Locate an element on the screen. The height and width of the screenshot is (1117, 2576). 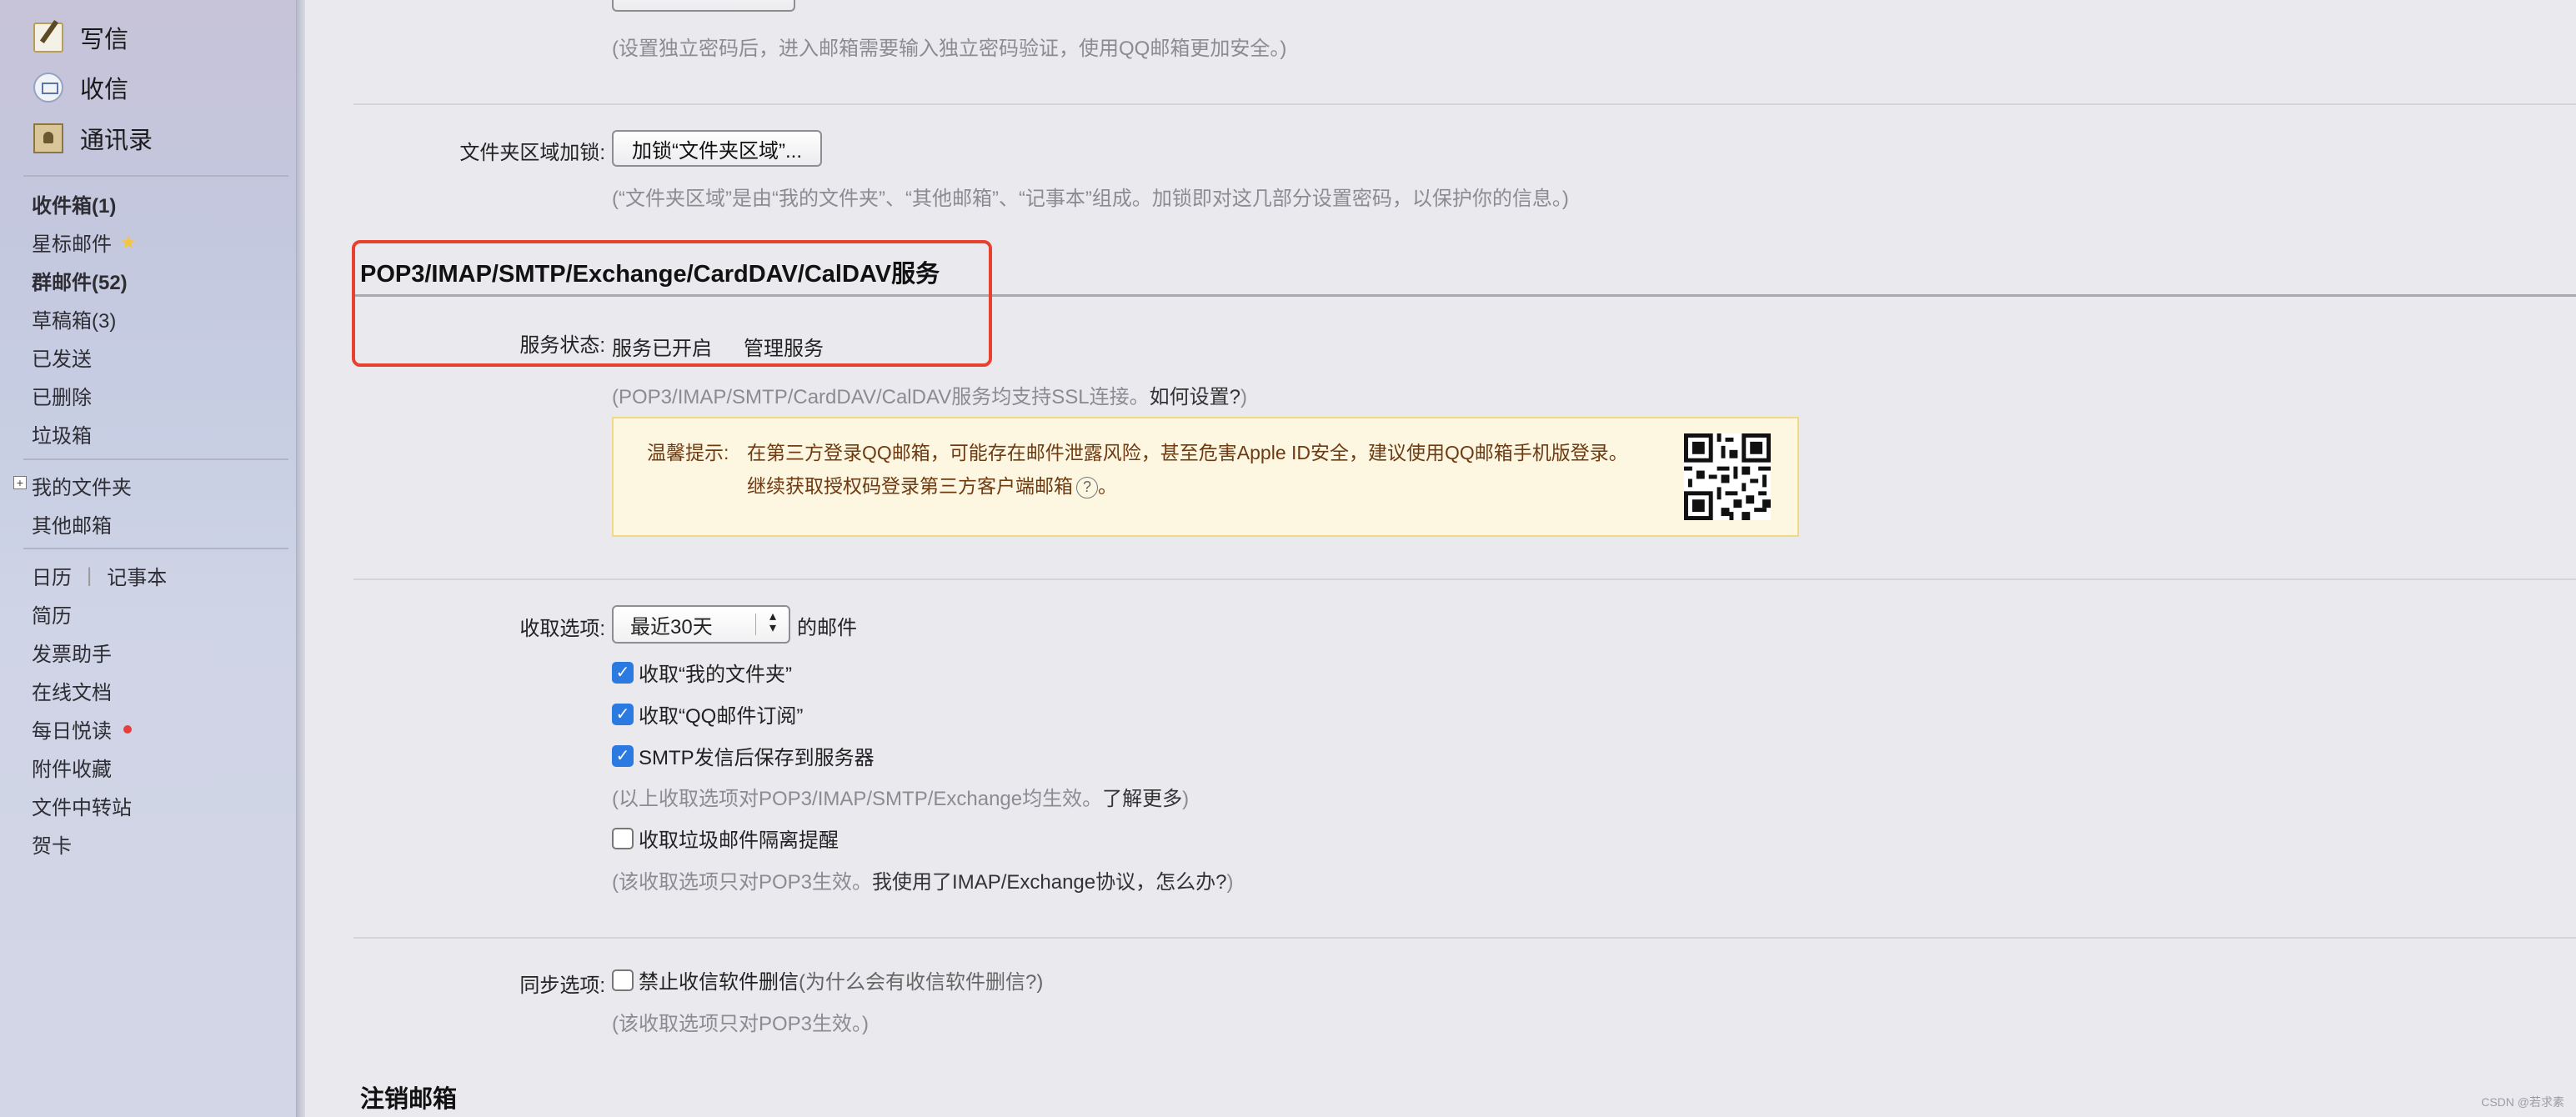
ssl-note-end: ) is located at coordinates (1243, 397).